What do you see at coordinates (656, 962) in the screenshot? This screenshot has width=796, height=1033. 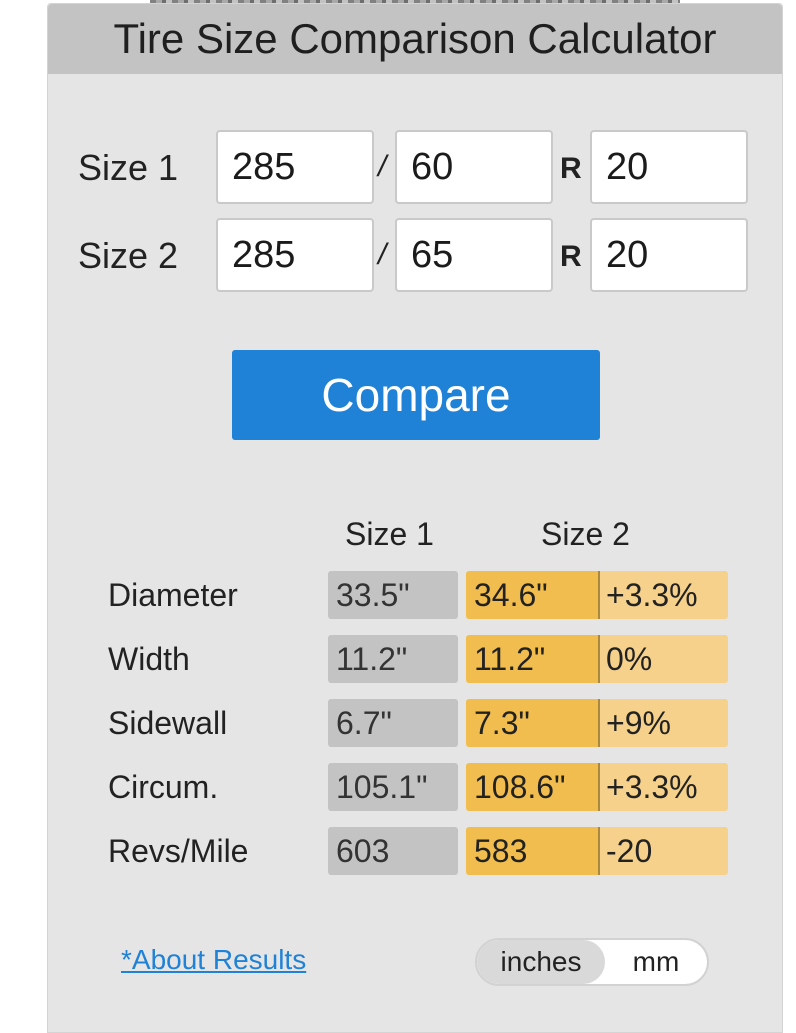 I see `unit-option-mm: mm` at bounding box center [656, 962].